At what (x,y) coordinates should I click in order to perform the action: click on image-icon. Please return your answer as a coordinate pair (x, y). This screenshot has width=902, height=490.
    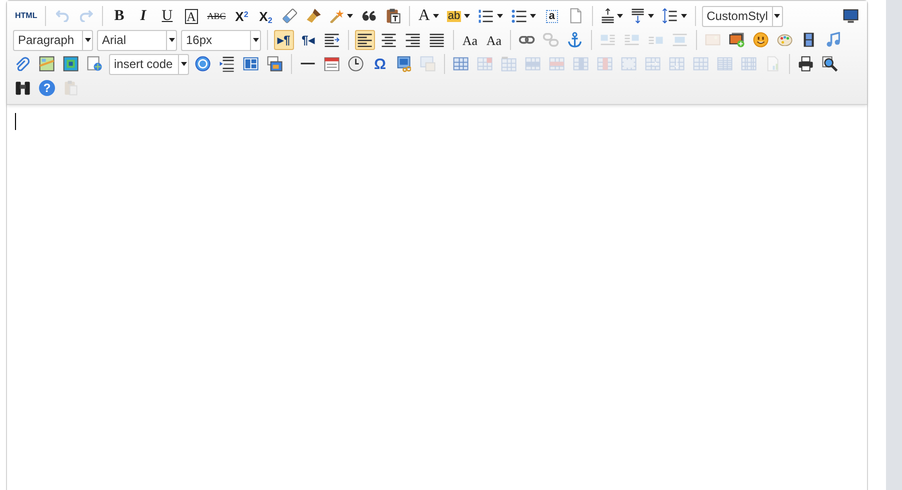
    Looking at the image, I should click on (713, 40).